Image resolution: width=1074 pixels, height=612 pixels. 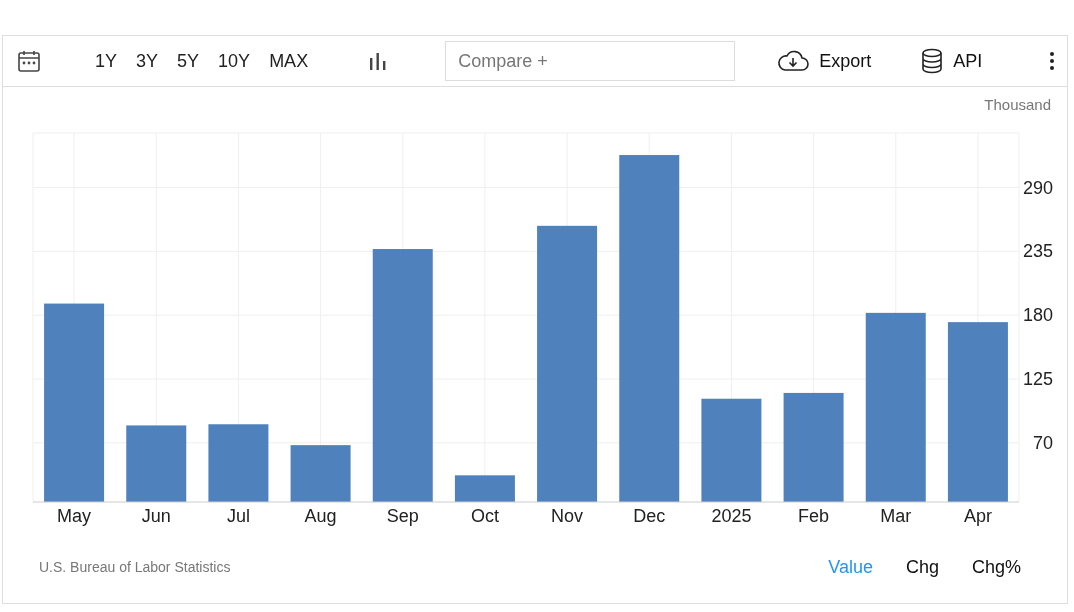 I want to click on period-button: 1Y, so click(x=106, y=61).